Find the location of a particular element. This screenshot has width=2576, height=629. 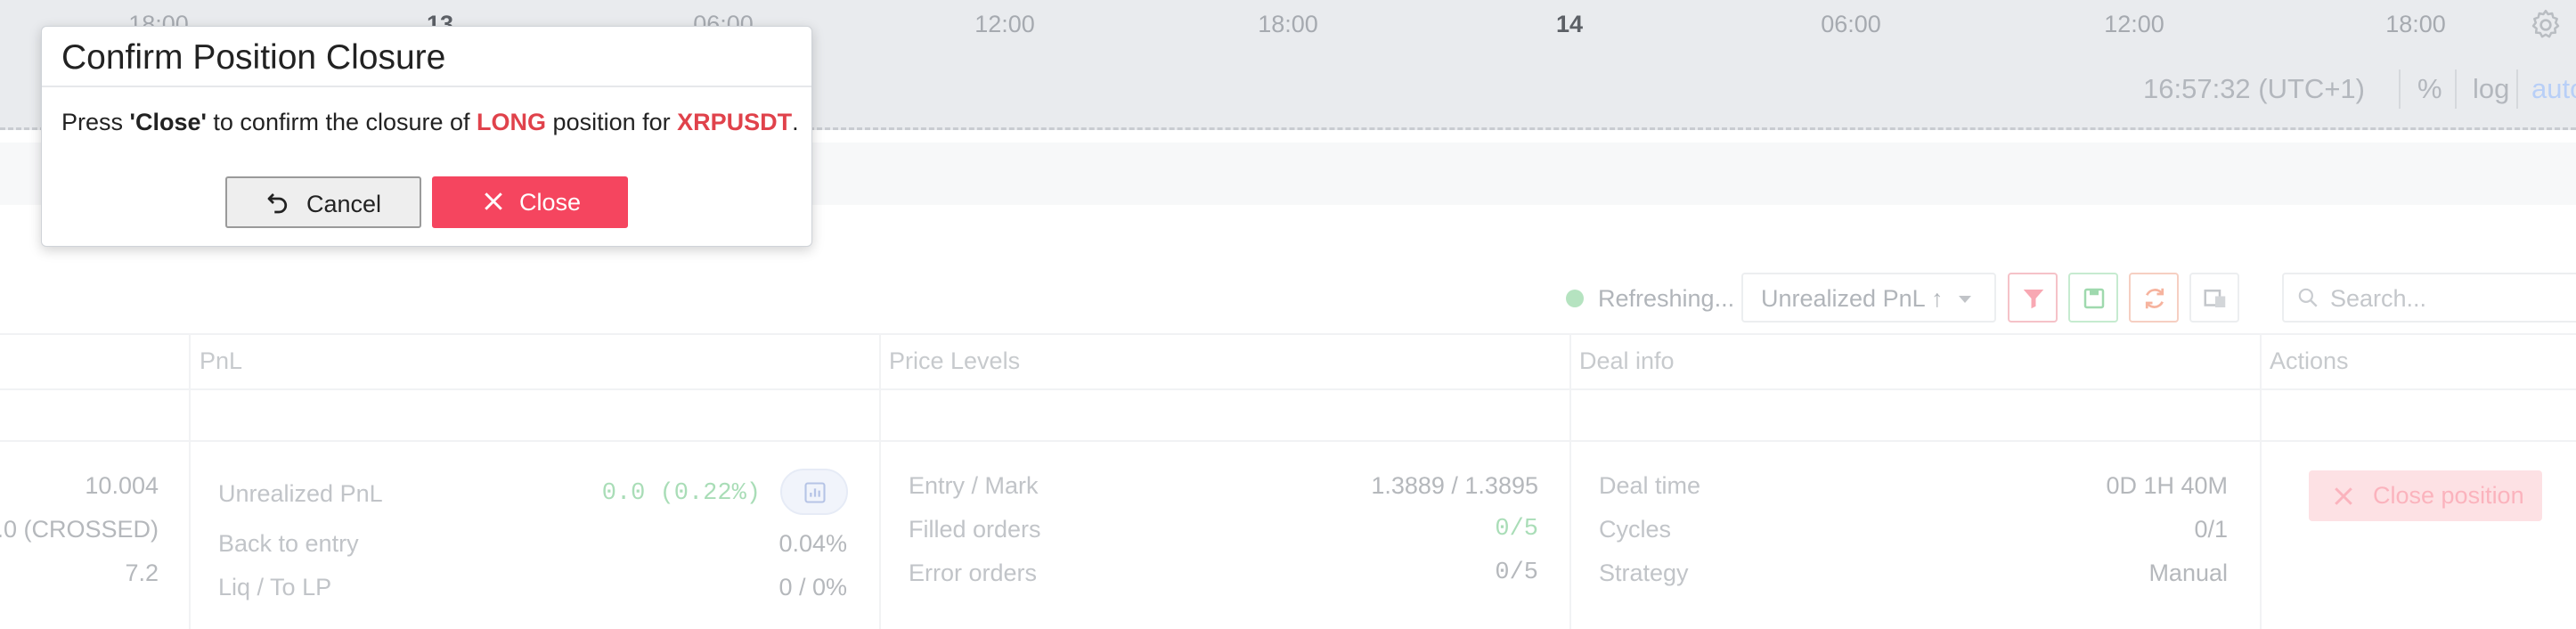

deal-time-value: 0D 1H 40M is located at coordinates (2167, 485).